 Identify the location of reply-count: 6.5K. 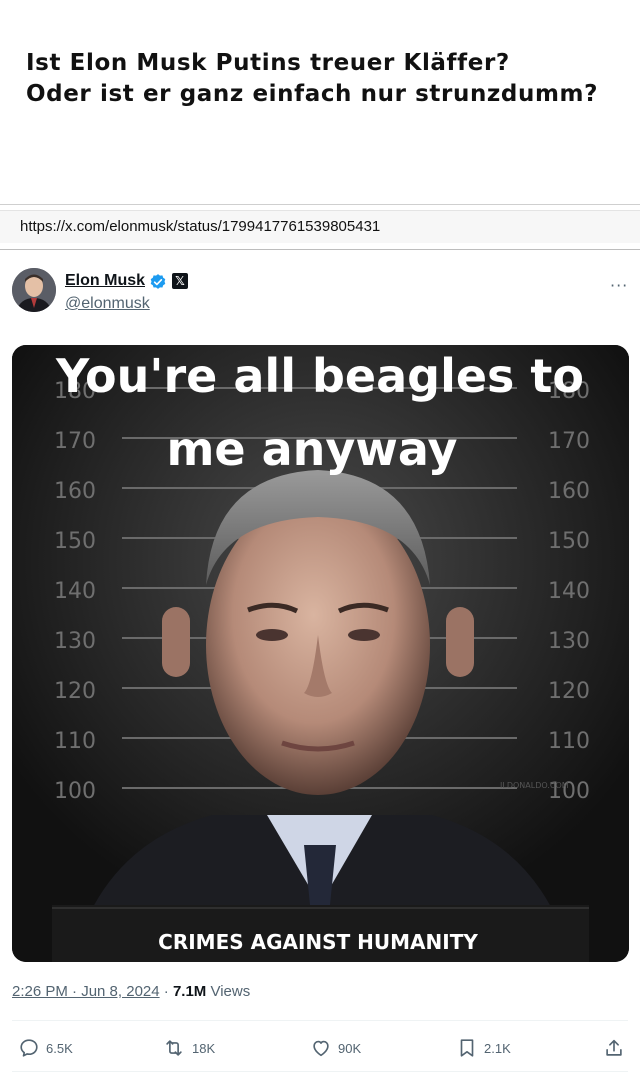
(59, 1048).